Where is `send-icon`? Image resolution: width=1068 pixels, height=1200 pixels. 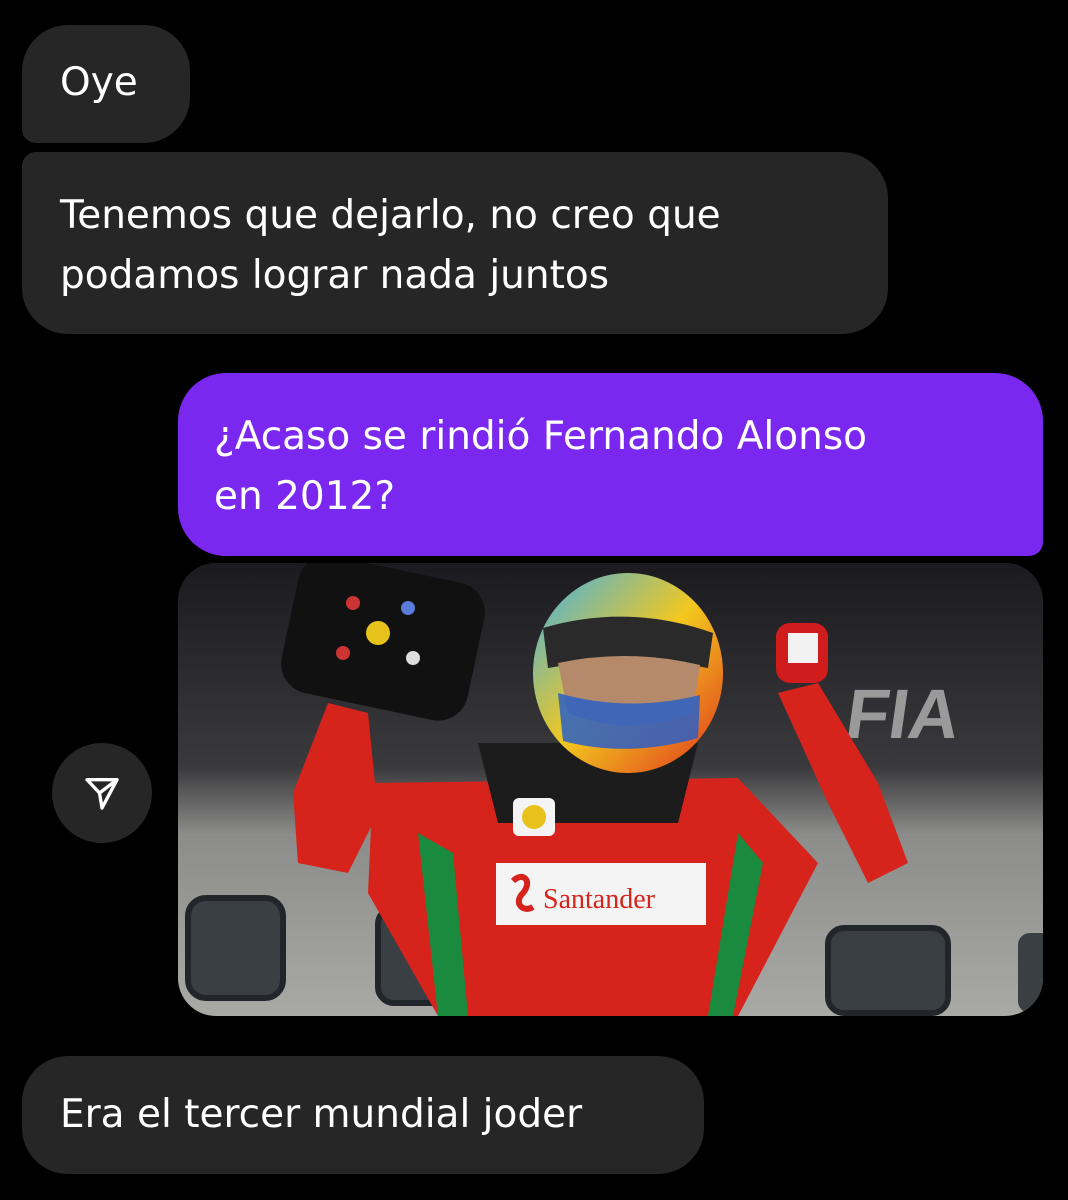
send-icon is located at coordinates (102, 794).